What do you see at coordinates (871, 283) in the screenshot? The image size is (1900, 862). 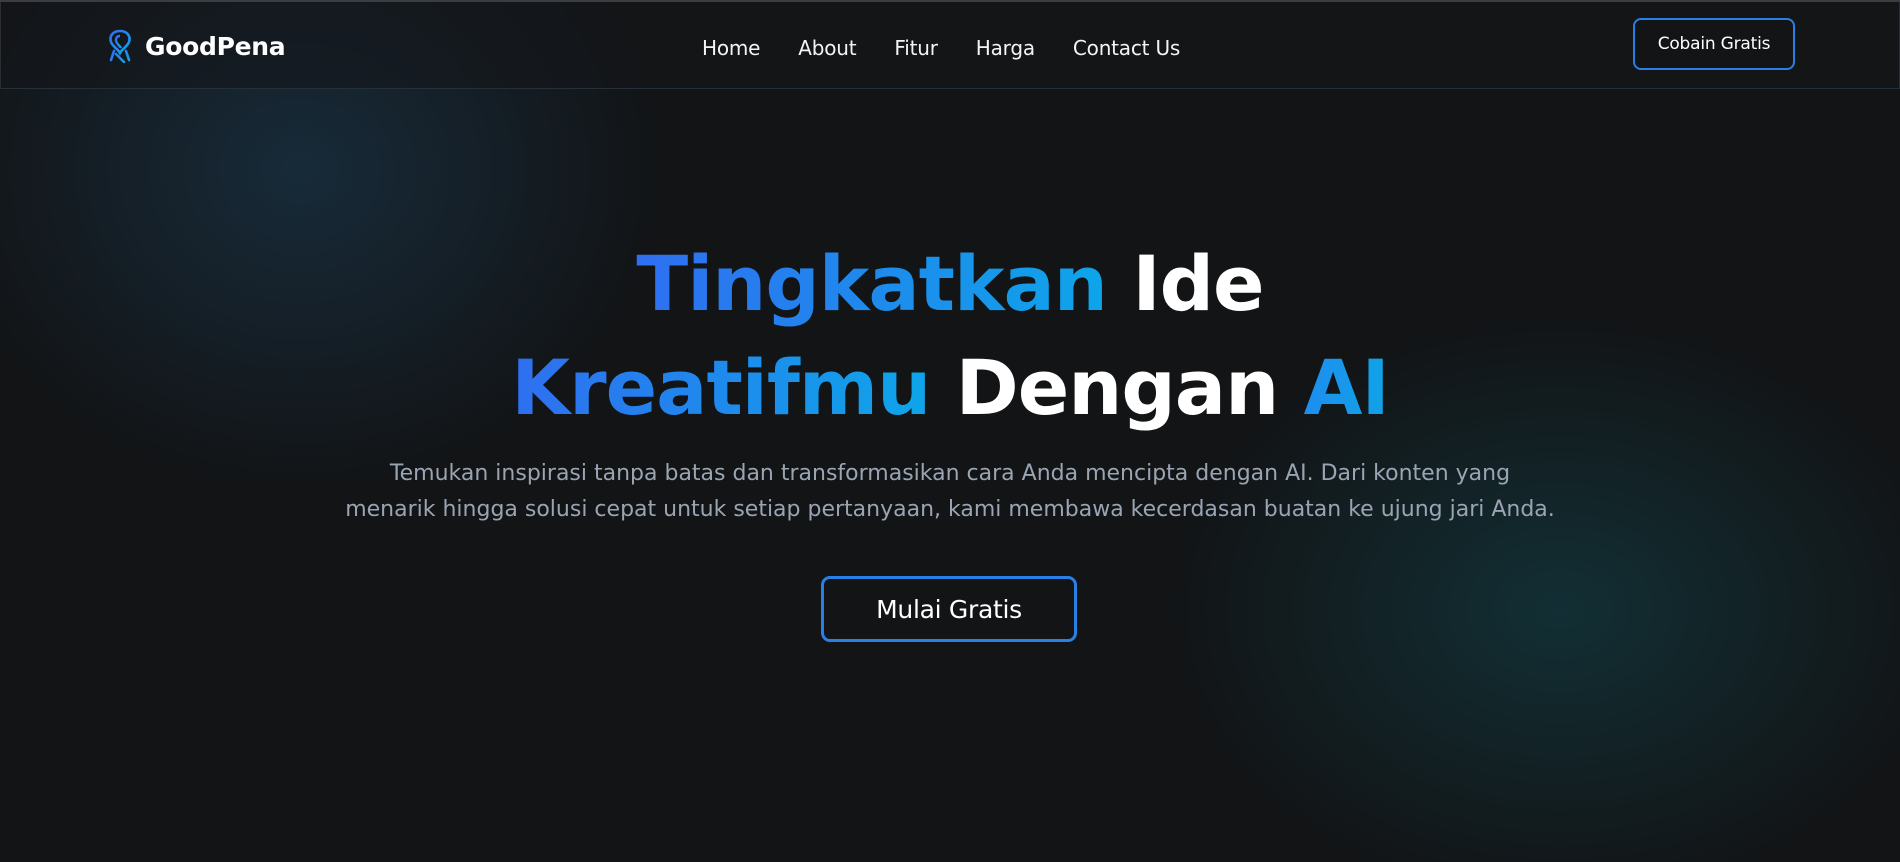 I see `hero-title-word: Tingkatkan` at bounding box center [871, 283].